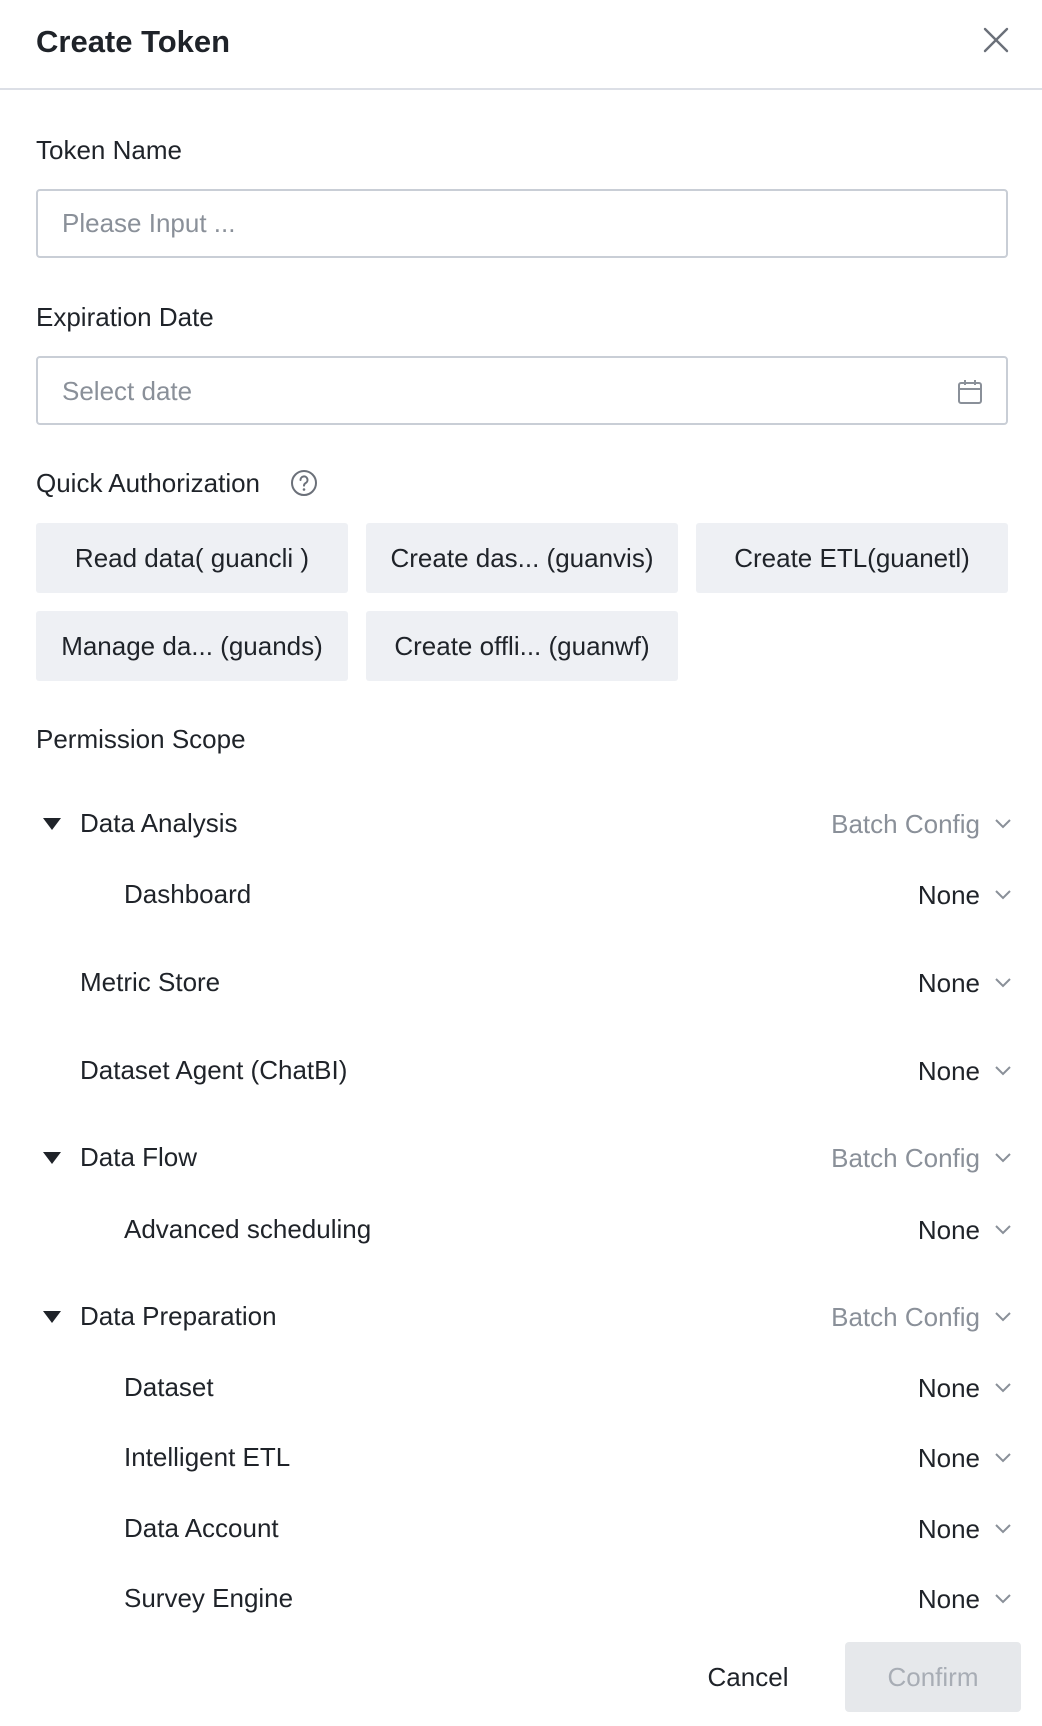 This screenshot has width=1042, height=1726. Describe the element at coordinates (304, 483) in the screenshot. I see `question-circle-icon` at that location.